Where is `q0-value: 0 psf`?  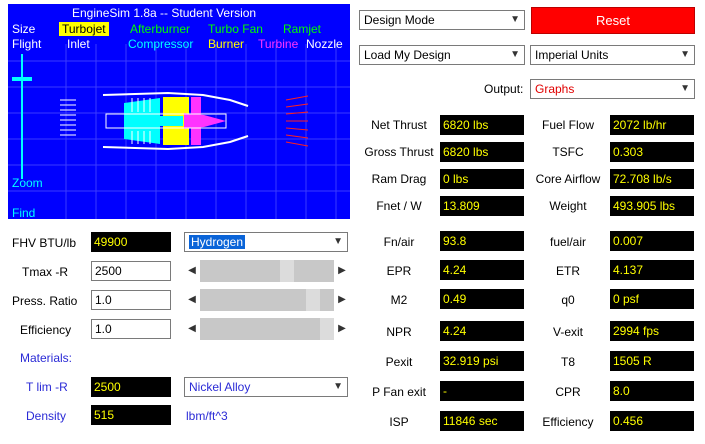
q0-value: 0 psf is located at coordinates (652, 299).